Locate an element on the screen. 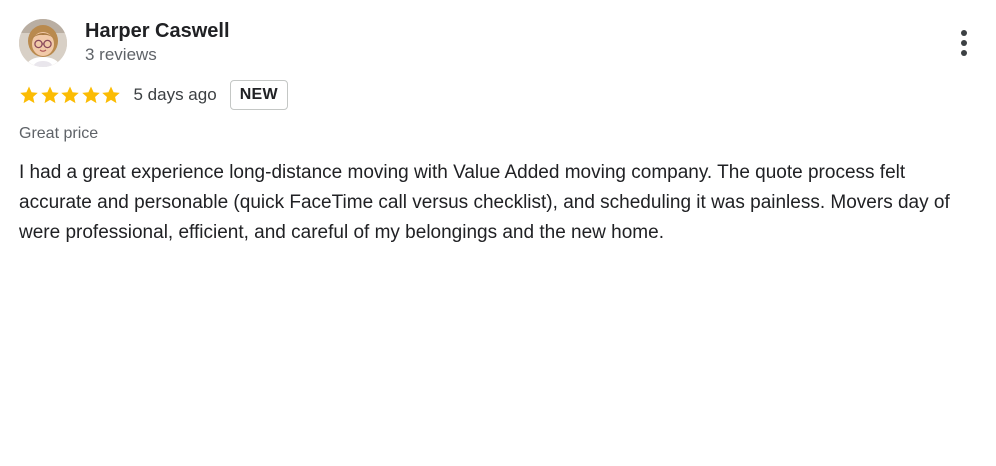  review-date: 5 days ago is located at coordinates (175, 94).